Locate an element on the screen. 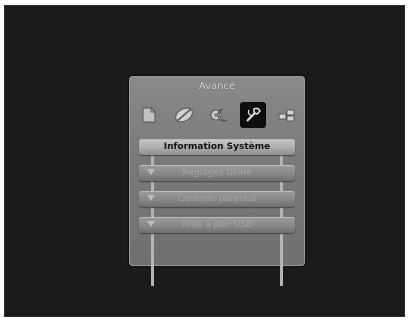 Image resolution: width=409 pixels, height=322 pixels. menu-item-controle-parental: Contrôle parental is located at coordinates (217, 199).